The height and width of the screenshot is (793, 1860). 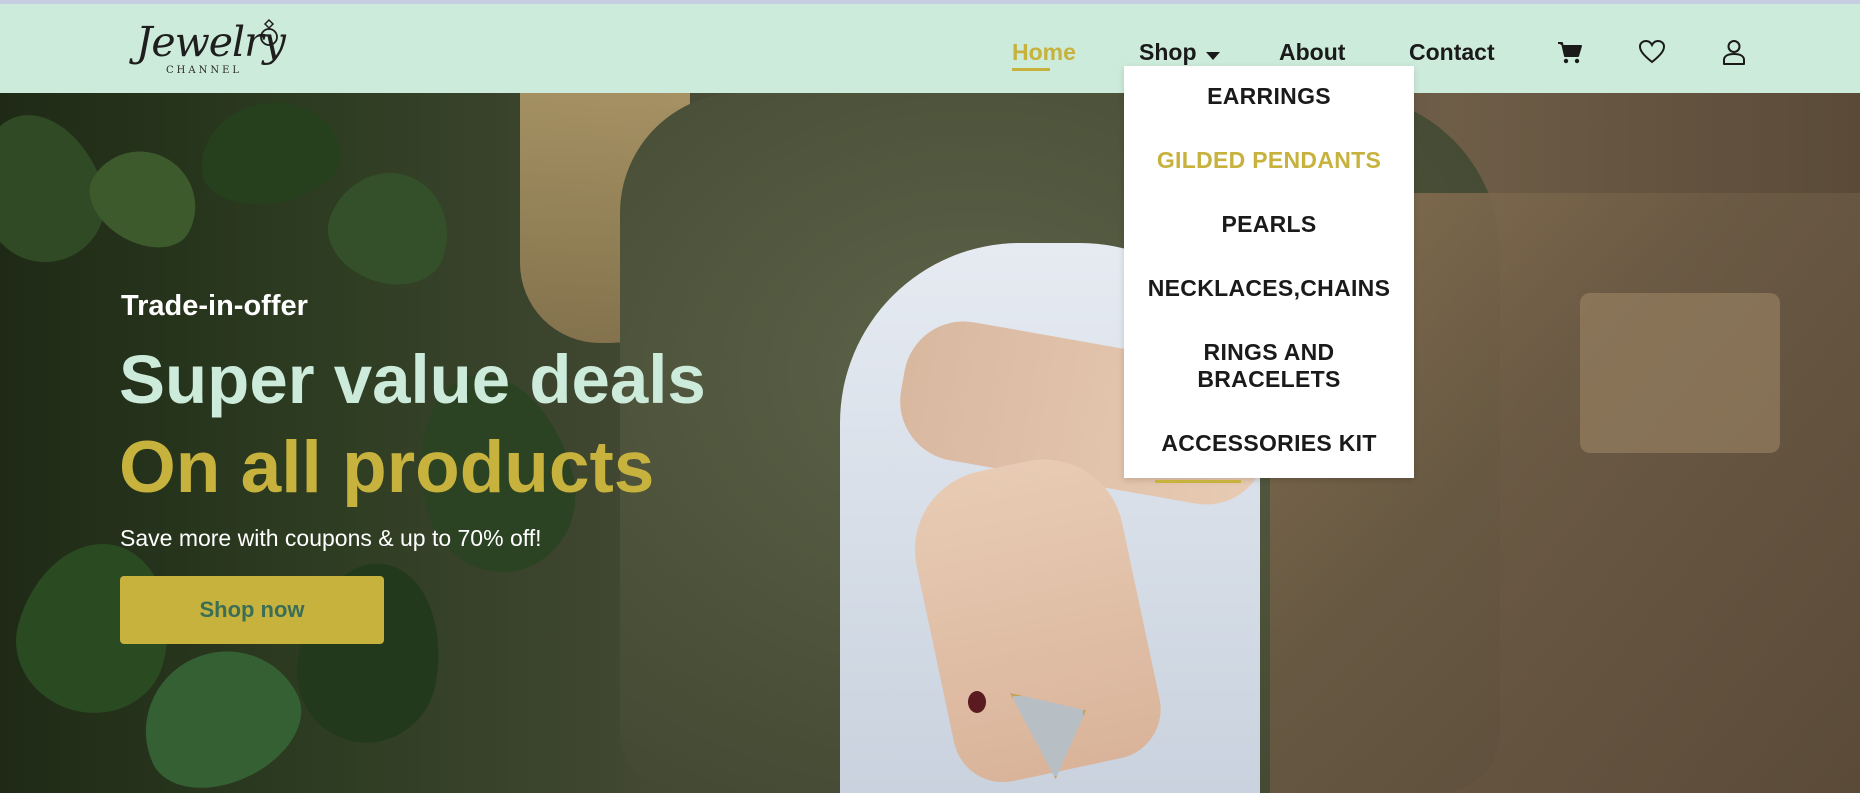 I want to click on hero-title-line1: Super value deals, so click(x=412, y=379).